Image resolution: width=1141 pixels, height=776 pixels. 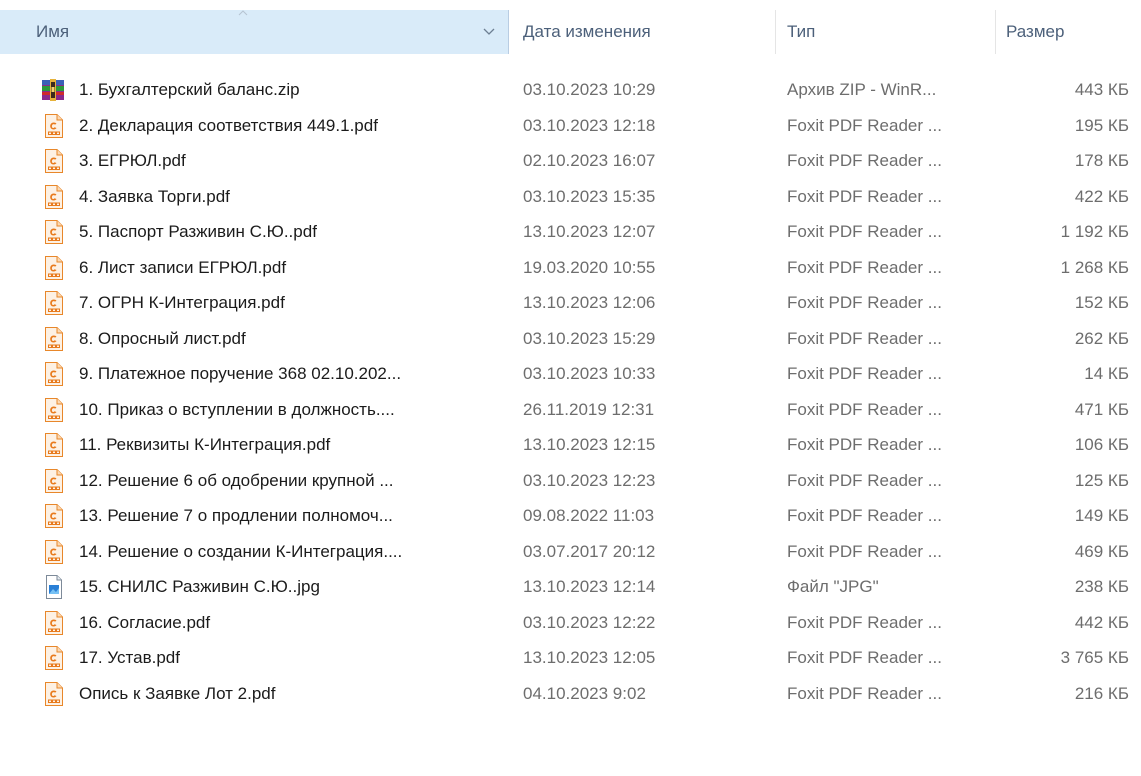 What do you see at coordinates (243, 13) in the screenshot?
I see `sort-indicator-icon` at bounding box center [243, 13].